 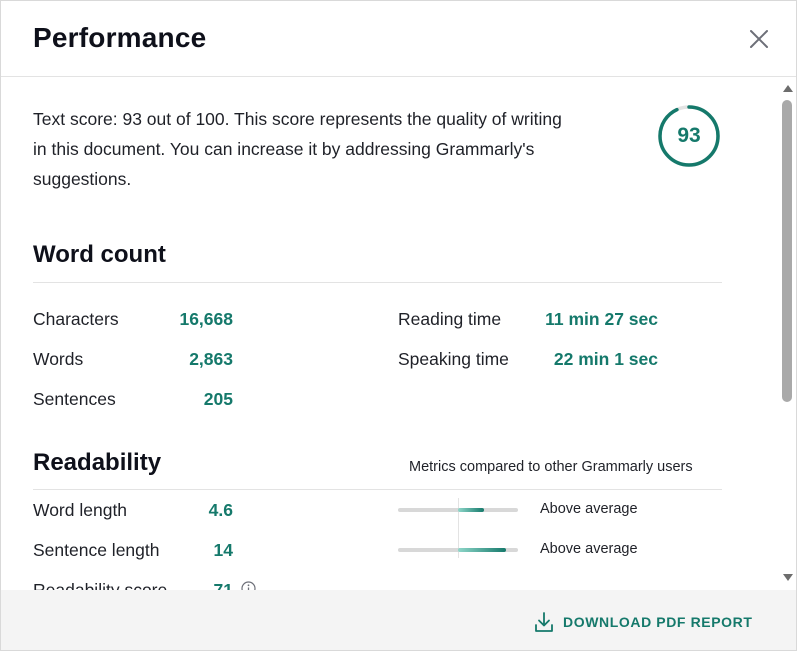 I want to click on scroll-thumb, so click(x=787, y=251).